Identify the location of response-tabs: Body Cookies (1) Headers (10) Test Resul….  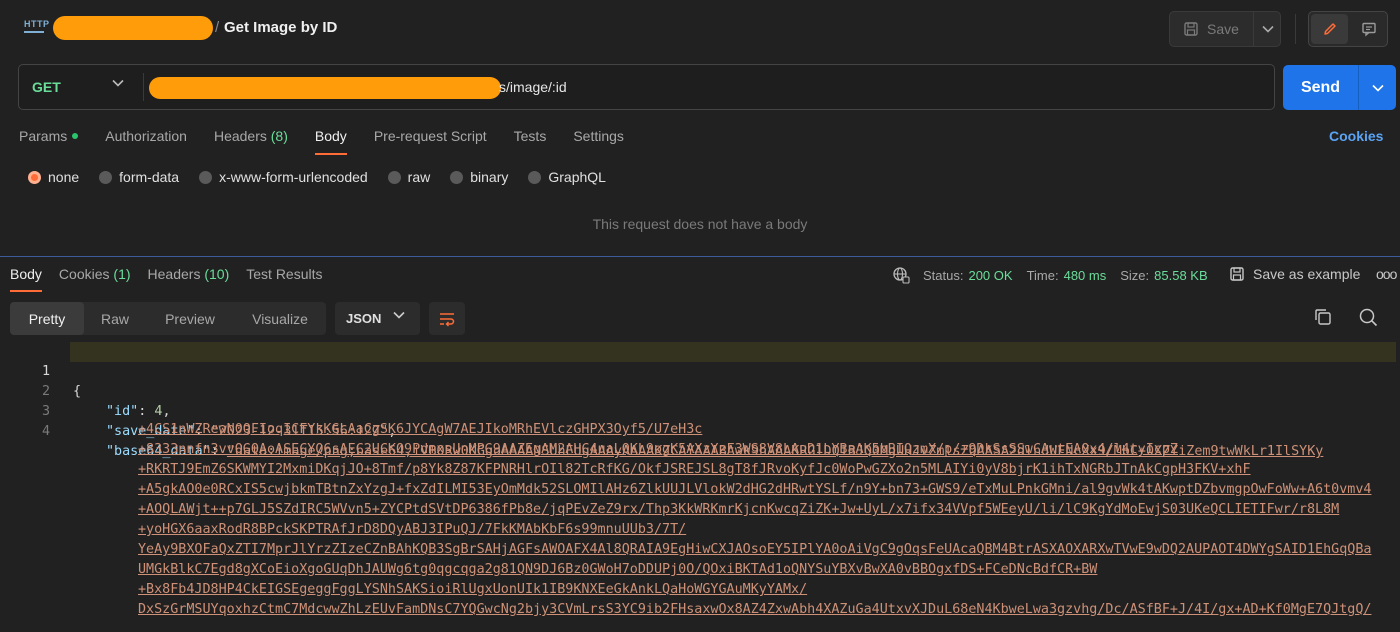
(175, 279).